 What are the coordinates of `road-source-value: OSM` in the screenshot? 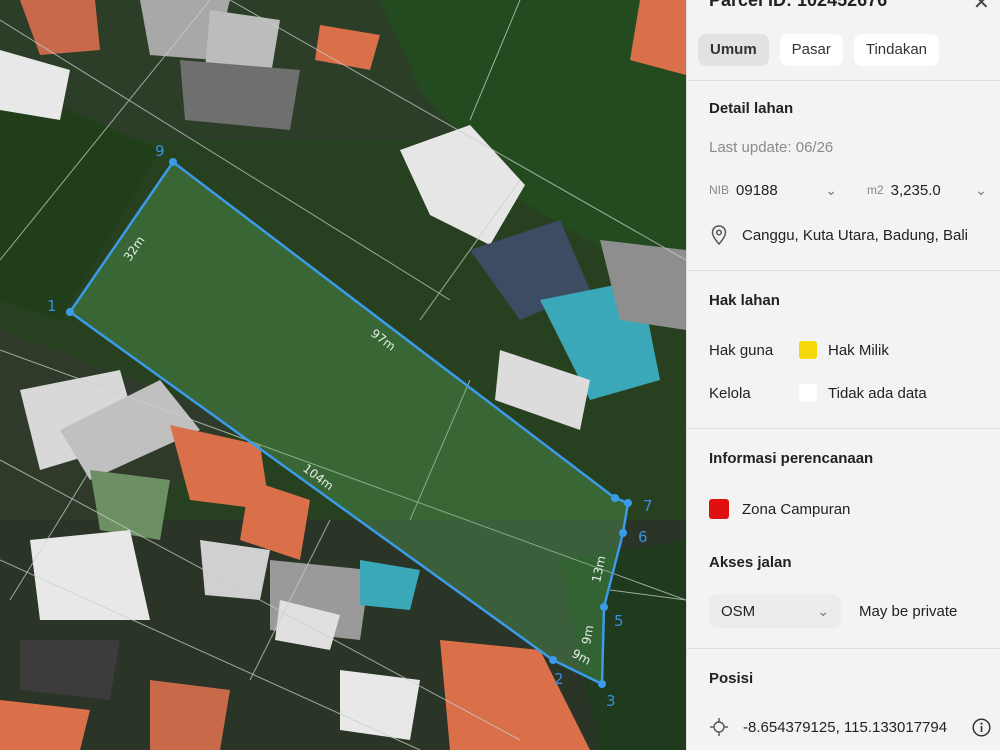 It's located at (738, 611).